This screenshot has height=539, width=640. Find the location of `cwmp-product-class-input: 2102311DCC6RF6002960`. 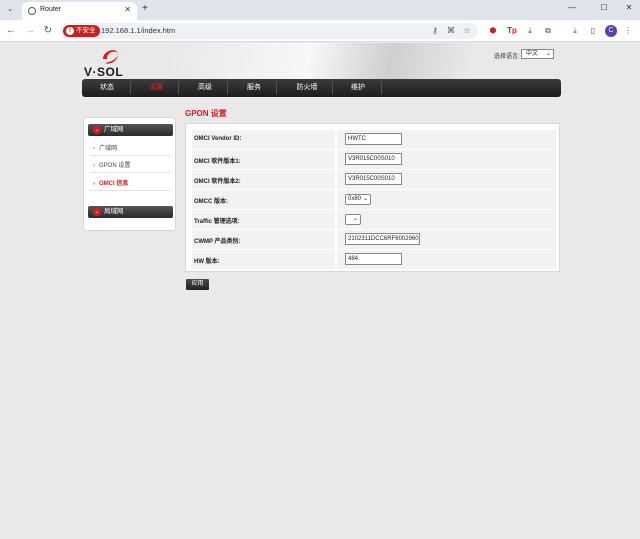

cwmp-product-class-input: 2102311DCC6RF6002960 is located at coordinates (382, 239).